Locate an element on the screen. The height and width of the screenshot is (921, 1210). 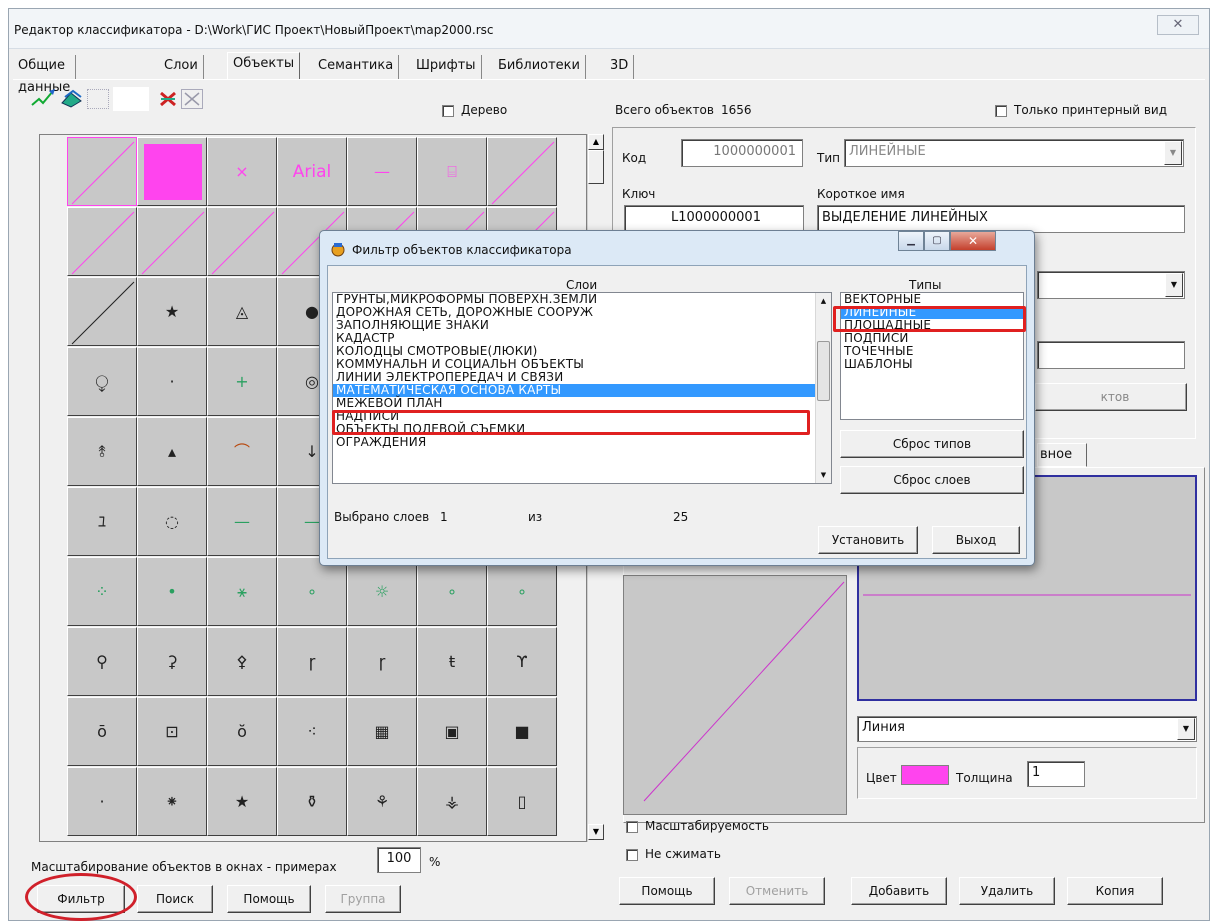
object-sample-cell: ŧ is located at coordinates (452, 661).